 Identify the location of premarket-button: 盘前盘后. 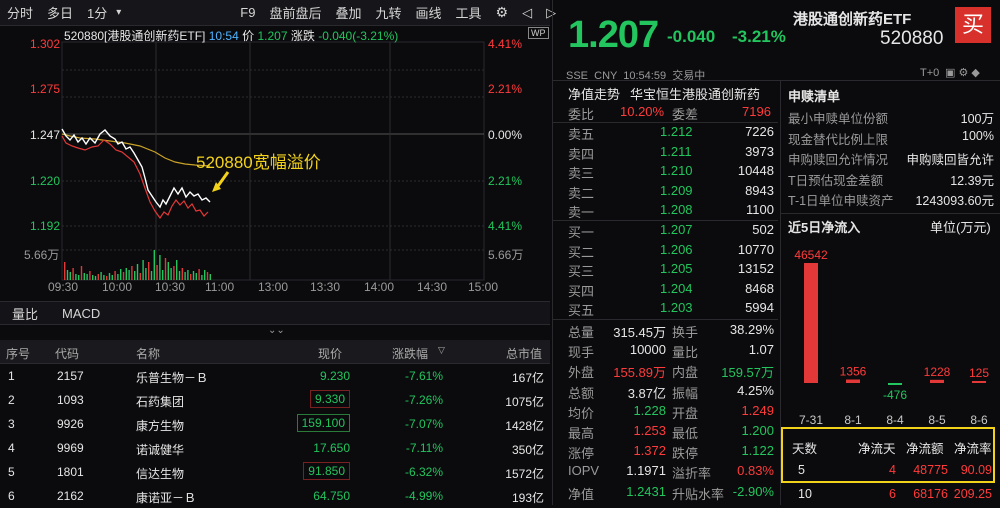
(295, 12).